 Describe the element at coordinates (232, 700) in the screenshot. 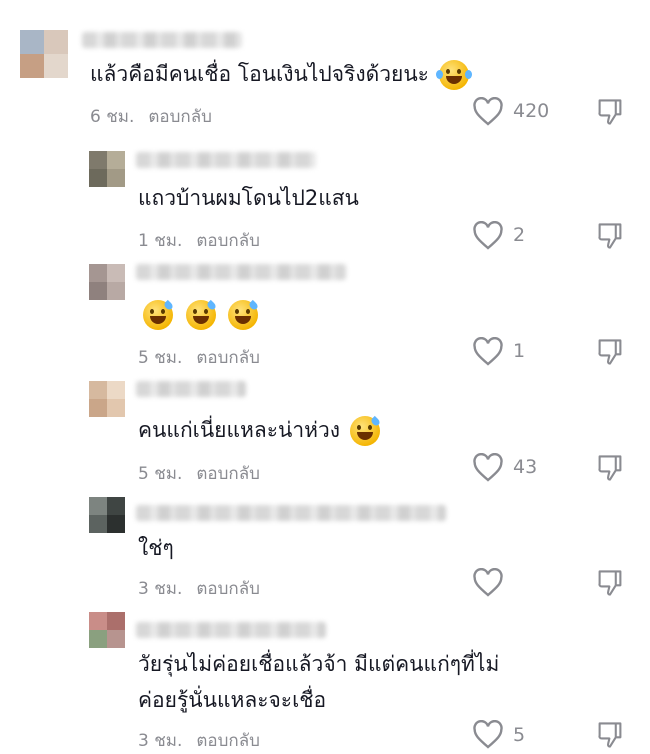

I see `comment-text-line-2: ค่อยรู้นั่นแหละจะเชื่อ` at that location.